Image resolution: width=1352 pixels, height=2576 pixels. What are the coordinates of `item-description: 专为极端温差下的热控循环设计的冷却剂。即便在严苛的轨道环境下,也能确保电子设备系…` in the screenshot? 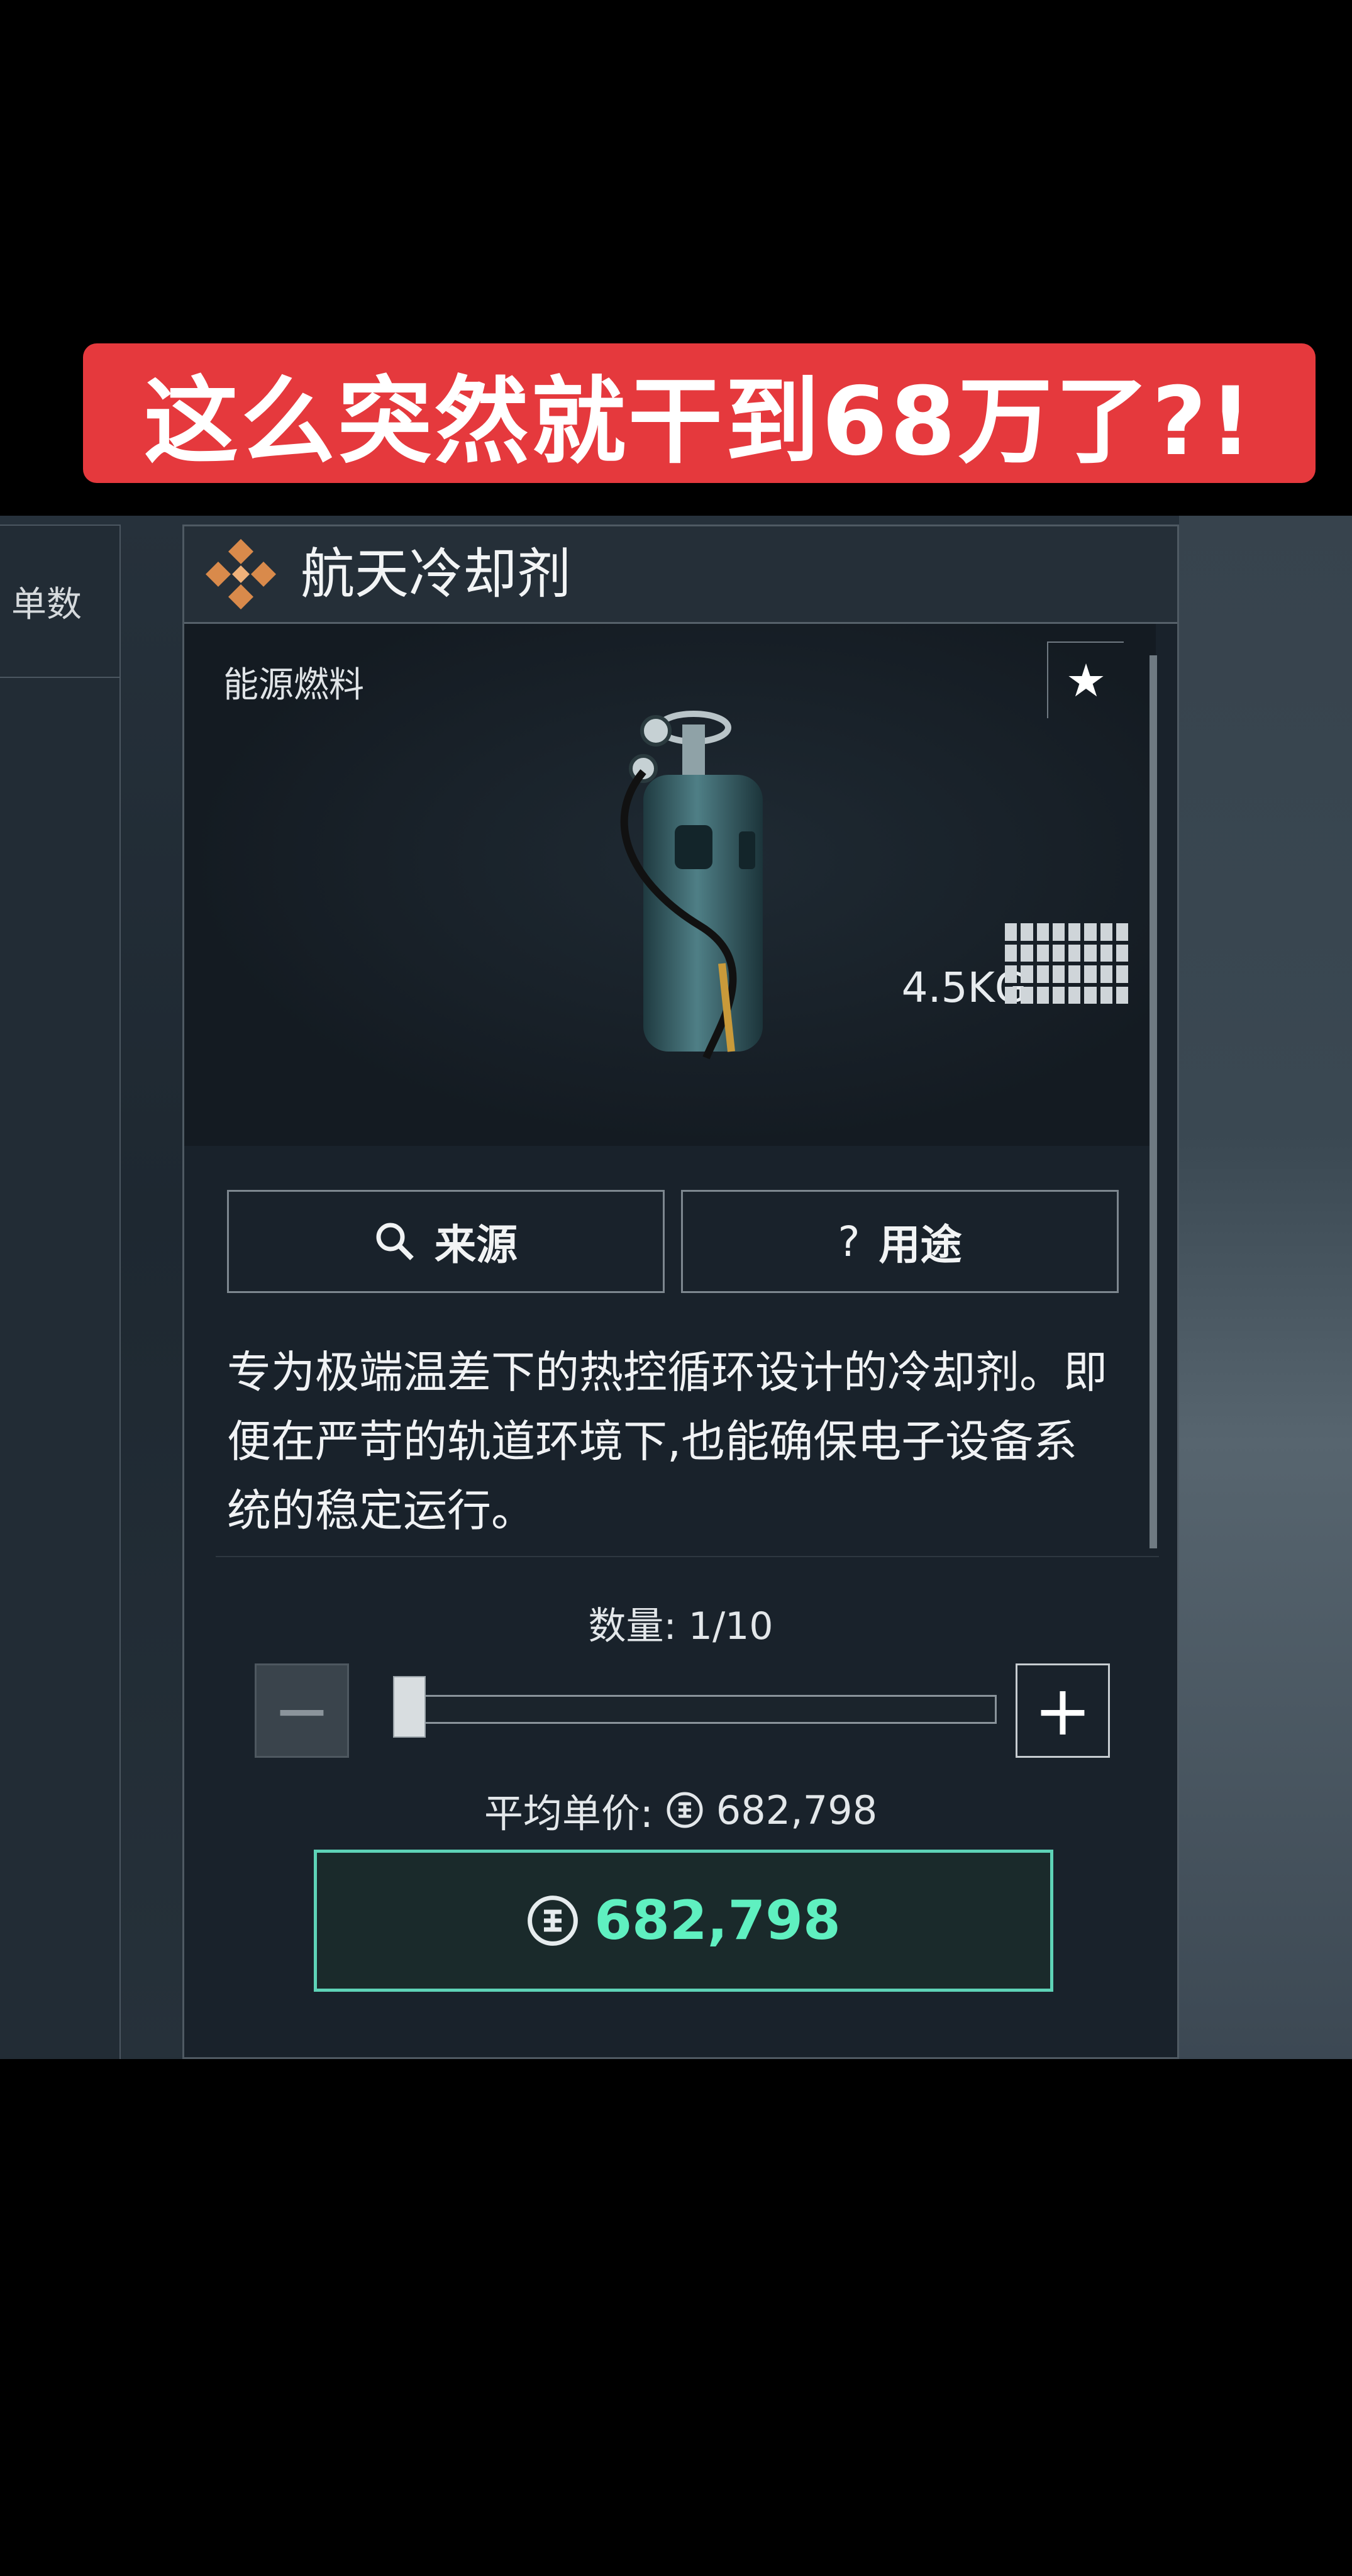 It's located at (667, 1441).